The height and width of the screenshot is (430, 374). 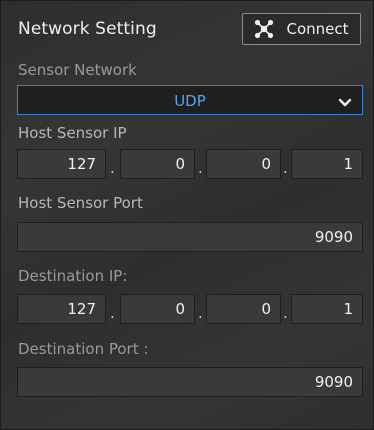 I want to click on connect-button: Connect, so click(x=301, y=29).